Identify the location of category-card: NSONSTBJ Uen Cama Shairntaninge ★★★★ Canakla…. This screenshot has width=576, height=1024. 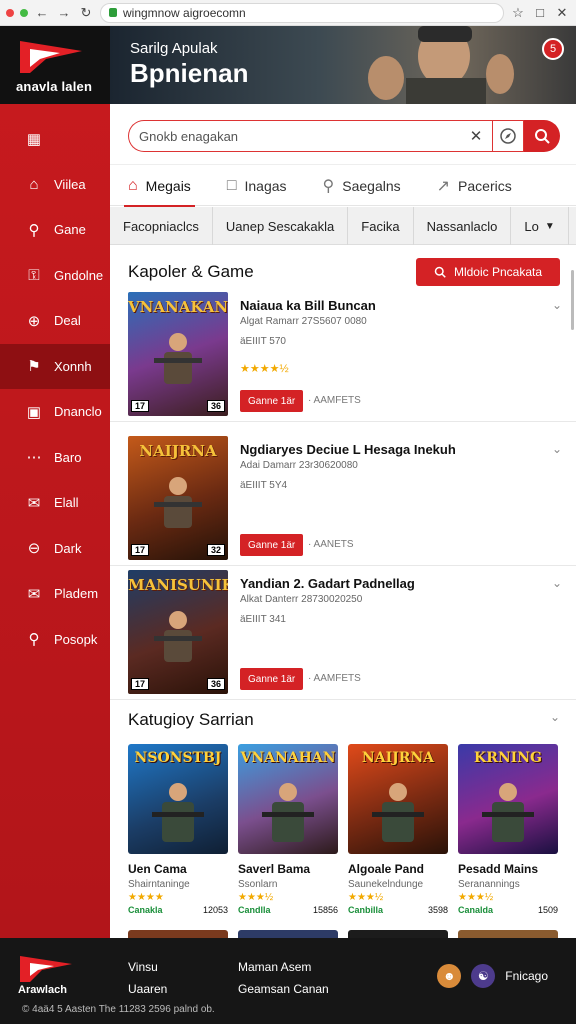
(178, 836).